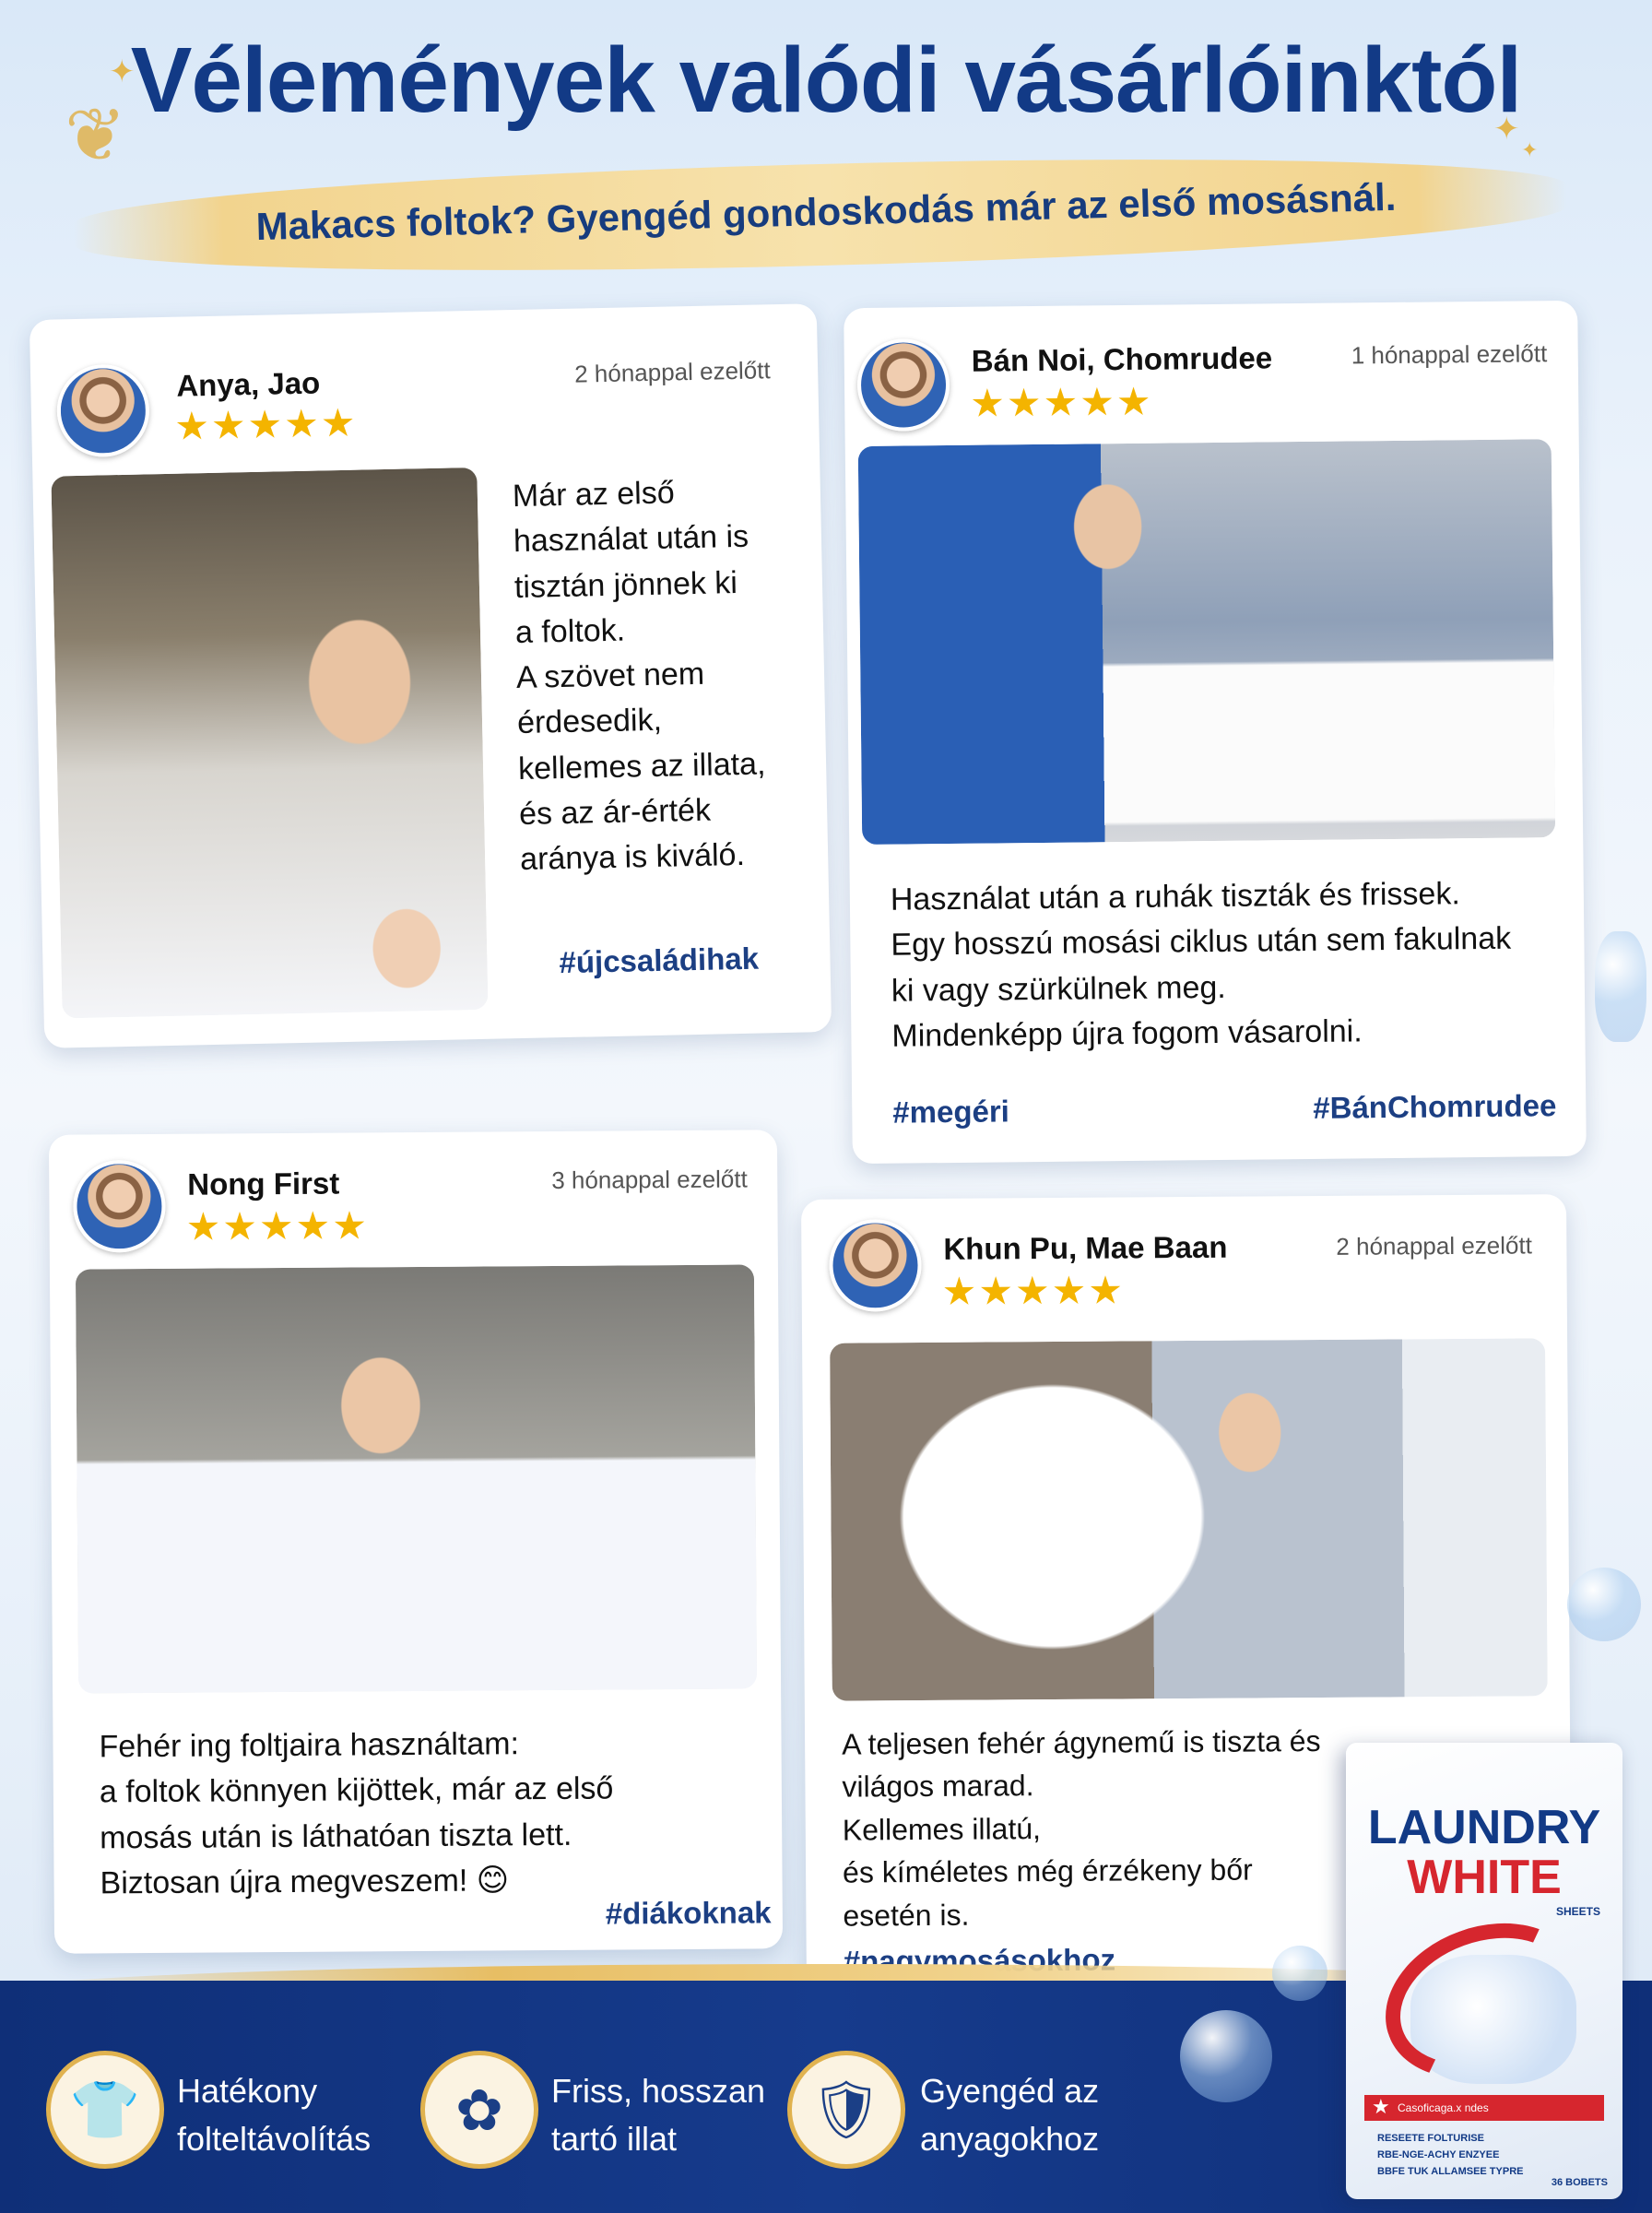 The width and height of the screenshot is (1652, 2213). What do you see at coordinates (1085, 1247) in the screenshot?
I see `reviewer-name: Khun Pu, Mae Baan` at bounding box center [1085, 1247].